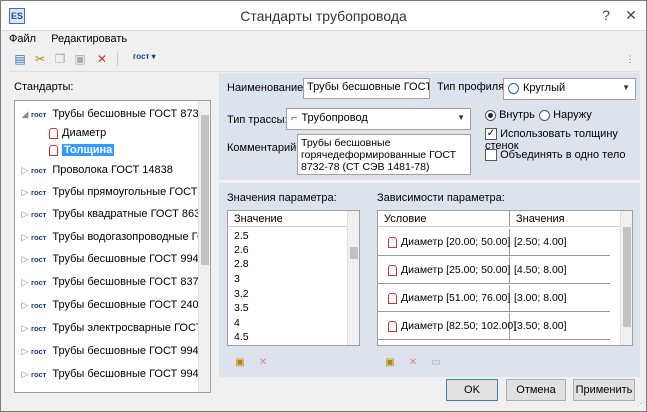 The width and height of the screenshot is (647, 412). What do you see at coordinates (112, 170) in the screenshot?
I see `tree-item-label: Проволока ГОСТ 14838` at bounding box center [112, 170].